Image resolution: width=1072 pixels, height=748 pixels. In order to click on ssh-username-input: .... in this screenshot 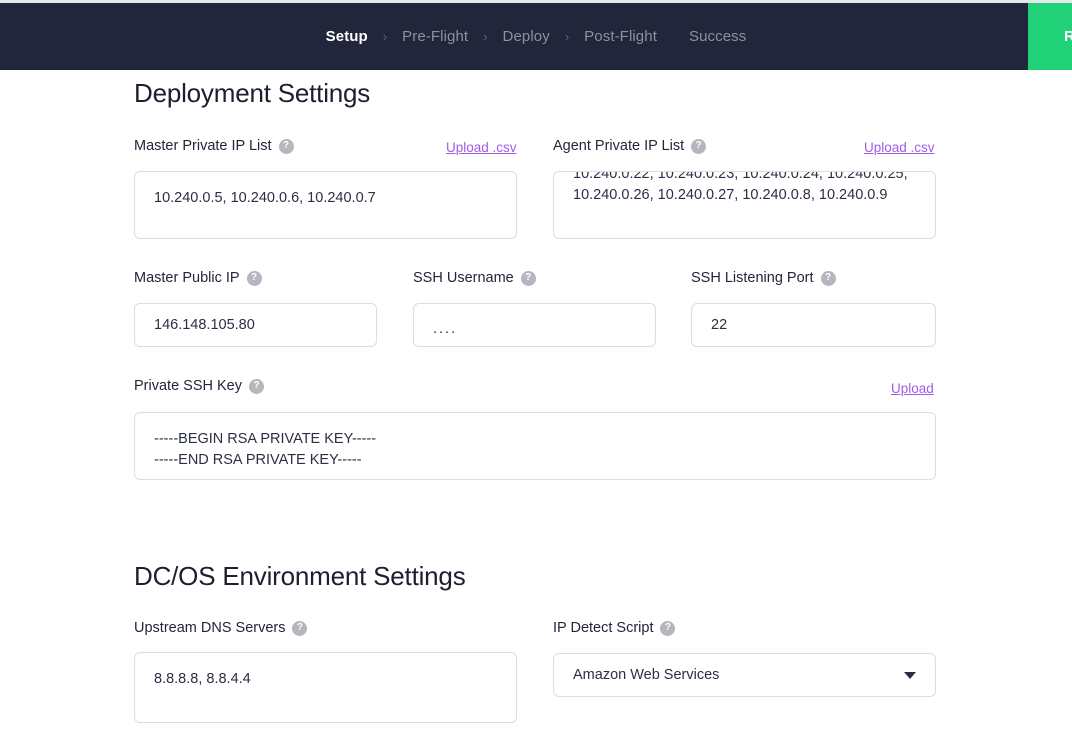, I will do `click(534, 325)`.